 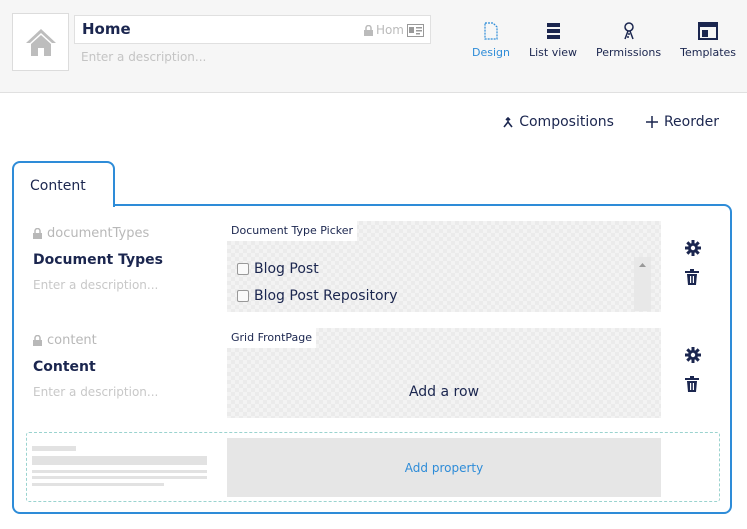 I want to click on editor-name: Grid FrontPage, so click(x=272, y=338).